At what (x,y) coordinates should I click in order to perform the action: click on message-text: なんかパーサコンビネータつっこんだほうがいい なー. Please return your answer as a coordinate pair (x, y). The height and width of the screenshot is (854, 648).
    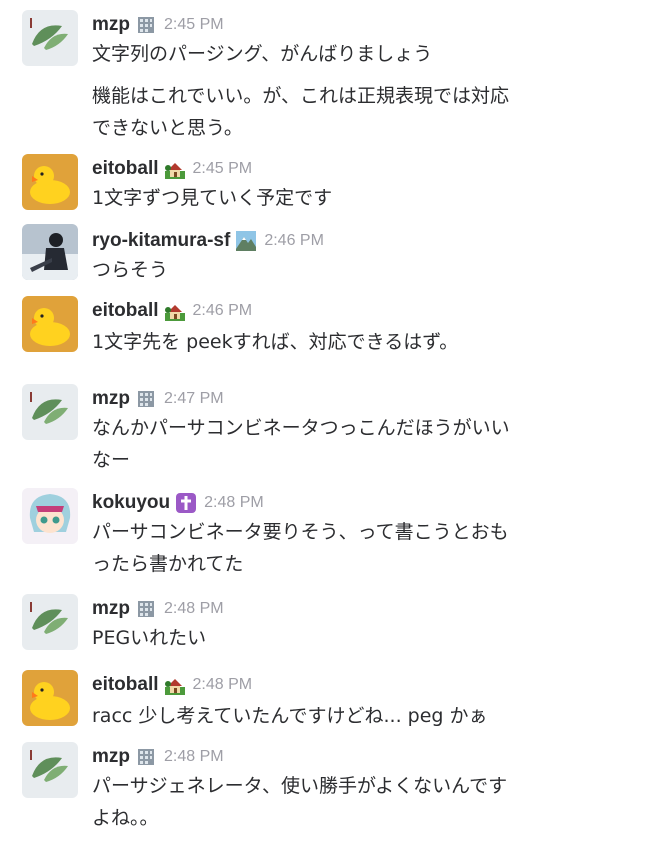
    Looking at the image, I should click on (301, 444).